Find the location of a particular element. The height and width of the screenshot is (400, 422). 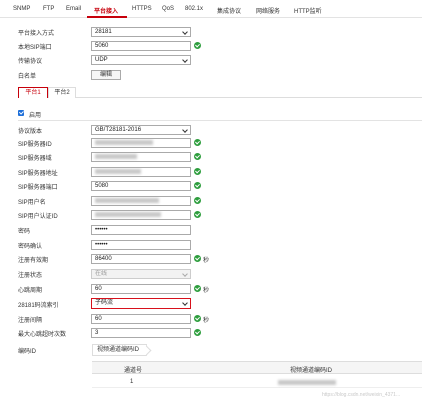

sip-server-port-label: SIP服务器端口 is located at coordinates (38, 188).